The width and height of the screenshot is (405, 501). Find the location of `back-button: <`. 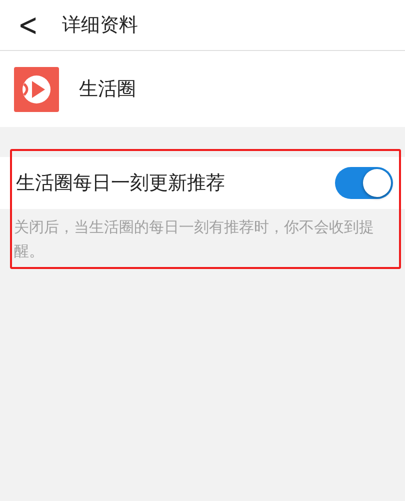

back-button: < is located at coordinates (28, 25).